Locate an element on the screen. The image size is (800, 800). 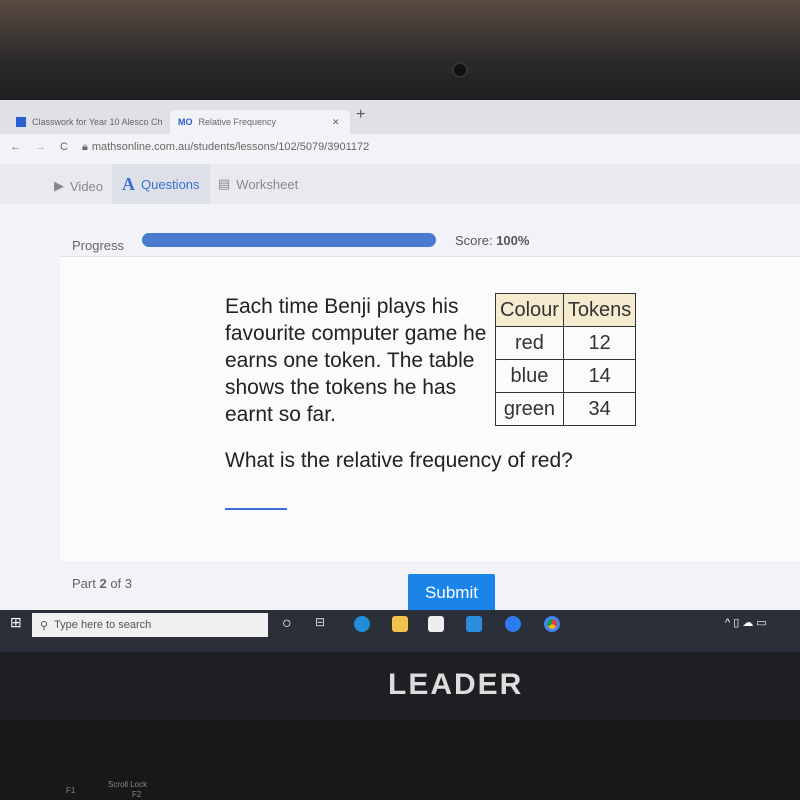
webcam is located at coordinates (460, 70).